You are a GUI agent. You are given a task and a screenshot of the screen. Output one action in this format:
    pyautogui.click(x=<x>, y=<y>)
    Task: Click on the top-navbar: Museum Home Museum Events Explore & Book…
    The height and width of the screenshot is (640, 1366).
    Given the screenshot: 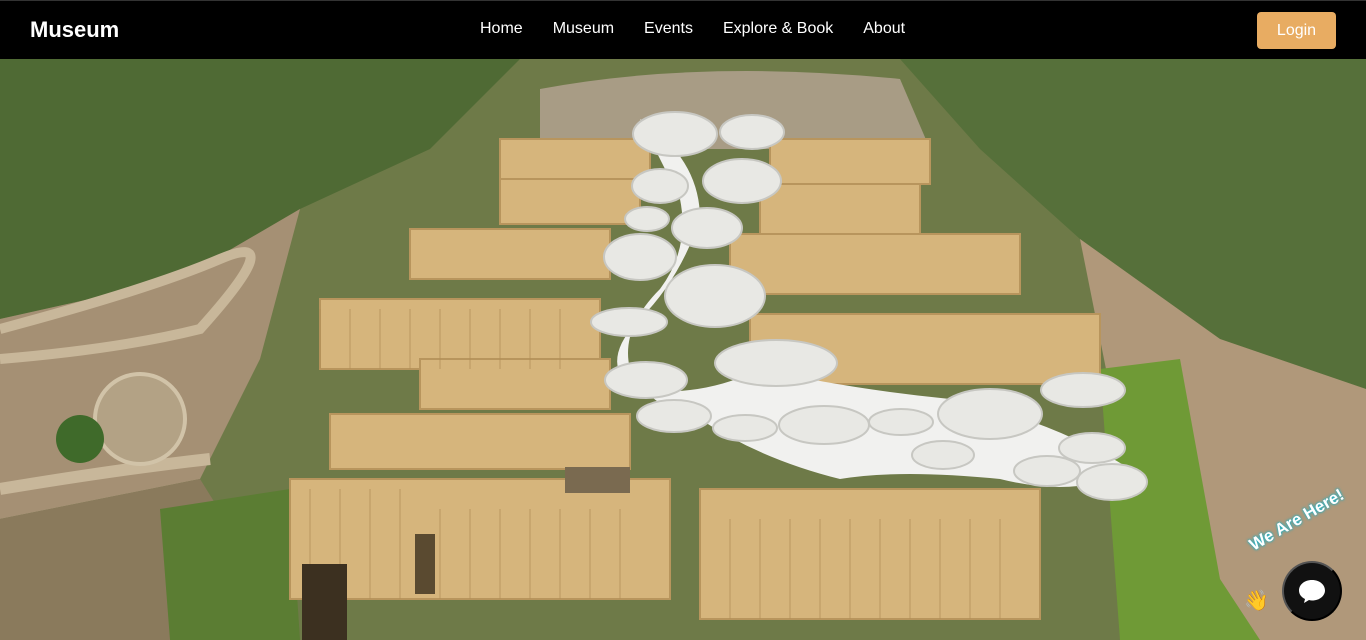 What is the action you would take?
    pyautogui.click(x=683, y=29)
    